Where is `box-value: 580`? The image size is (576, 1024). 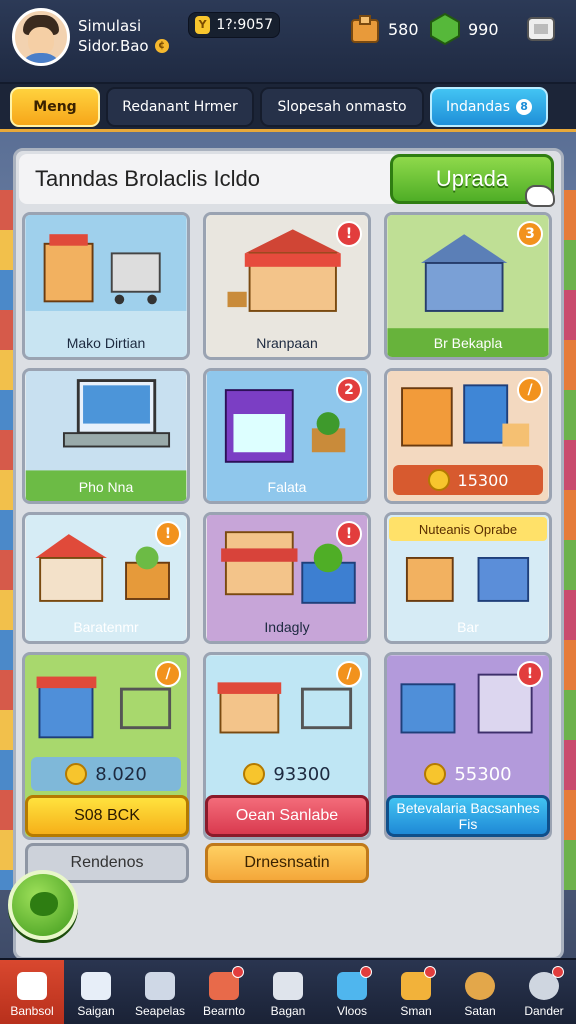
box-value: 580 is located at coordinates (403, 29).